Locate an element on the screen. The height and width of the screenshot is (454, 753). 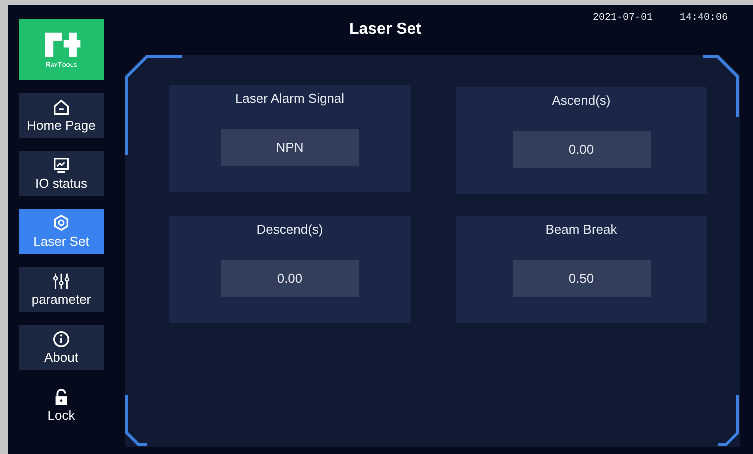
setting-label: Beam Break is located at coordinates (582, 229).